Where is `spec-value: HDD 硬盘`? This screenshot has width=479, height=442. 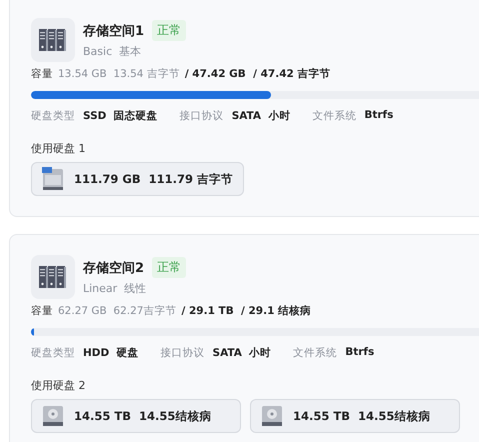
spec-value: HDD 硬盘 is located at coordinates (111, 353).